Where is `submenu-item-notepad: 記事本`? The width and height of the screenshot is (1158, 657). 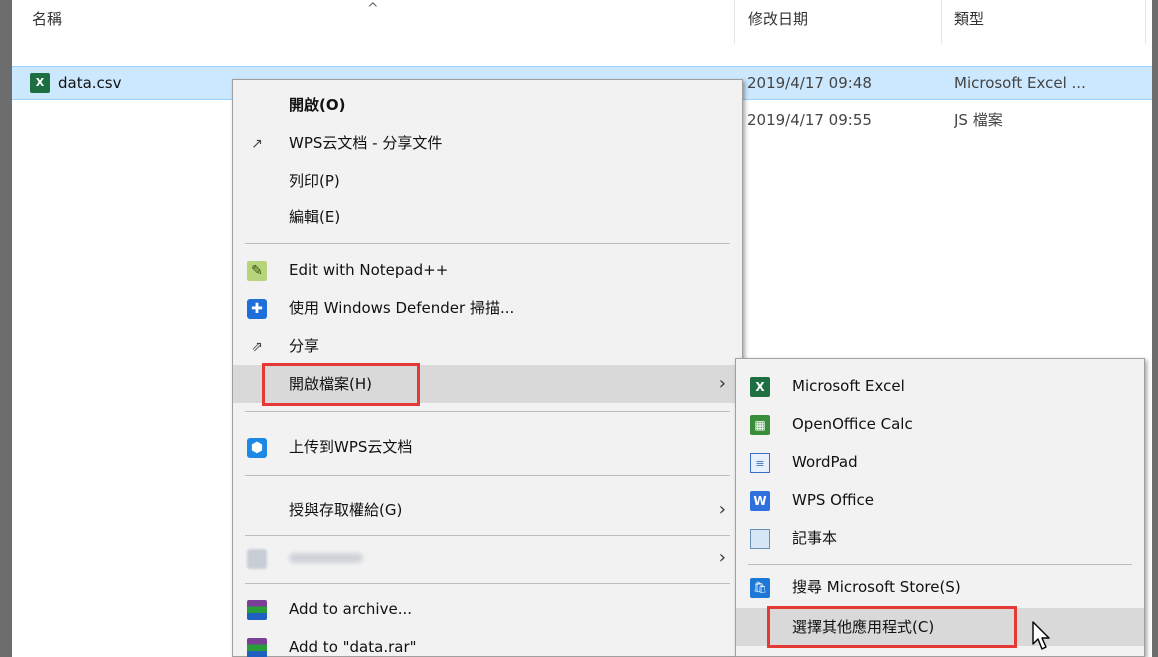 submenu-item-notepad: 記事本 is located at coordinates (940, 538).